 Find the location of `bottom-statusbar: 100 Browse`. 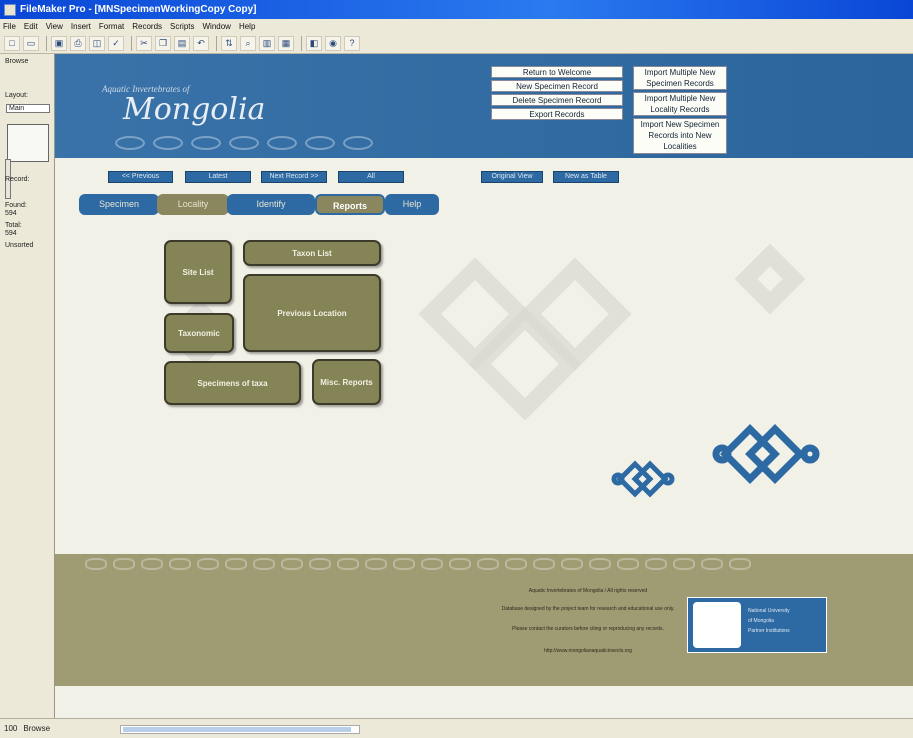

bottom-statusbar: 100 Browse is located at coordinates (456, 728).